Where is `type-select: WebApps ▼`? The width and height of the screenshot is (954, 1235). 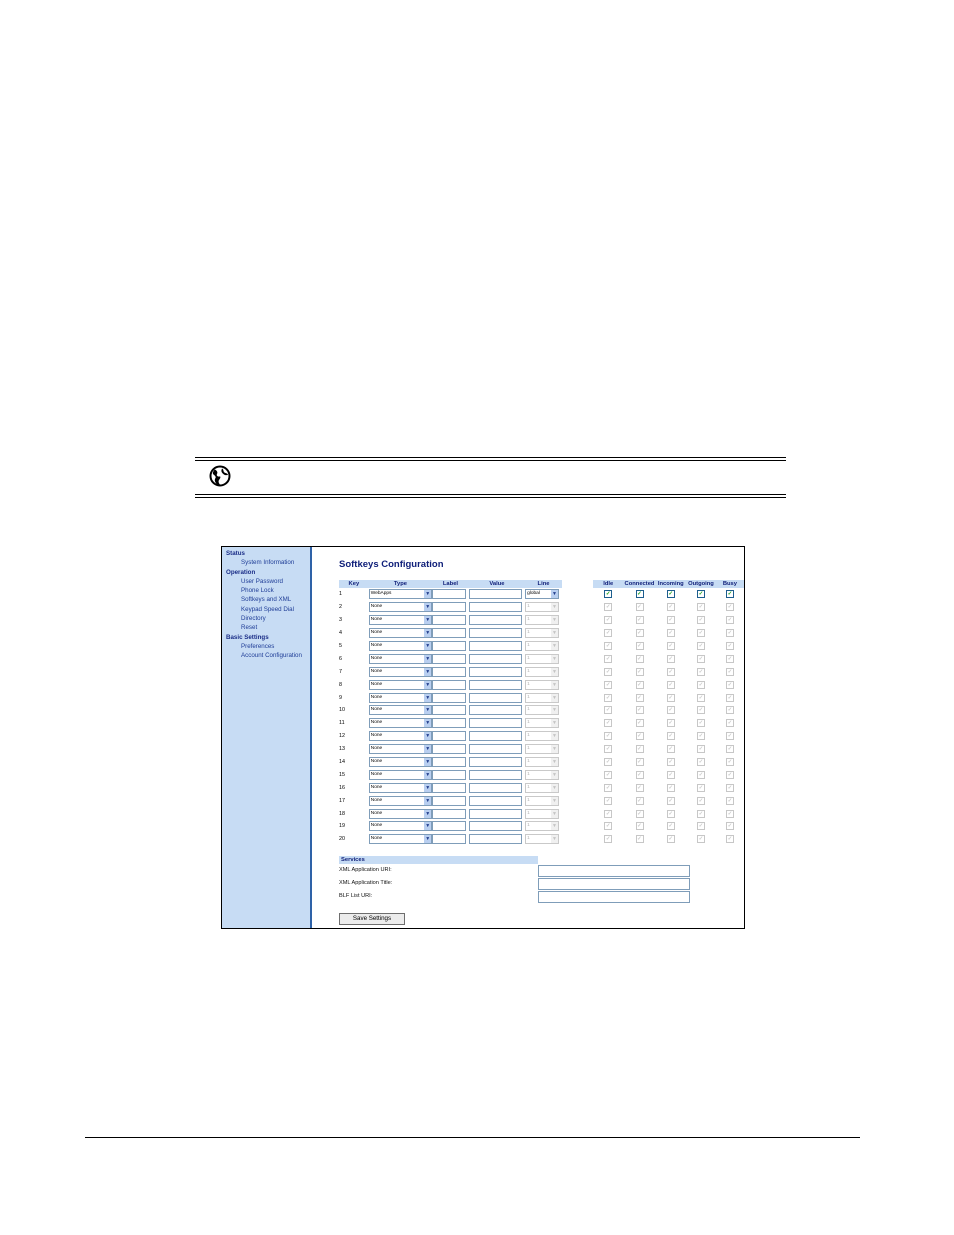
type-select: WebApps ▼ is located at coordinates (400, 594).